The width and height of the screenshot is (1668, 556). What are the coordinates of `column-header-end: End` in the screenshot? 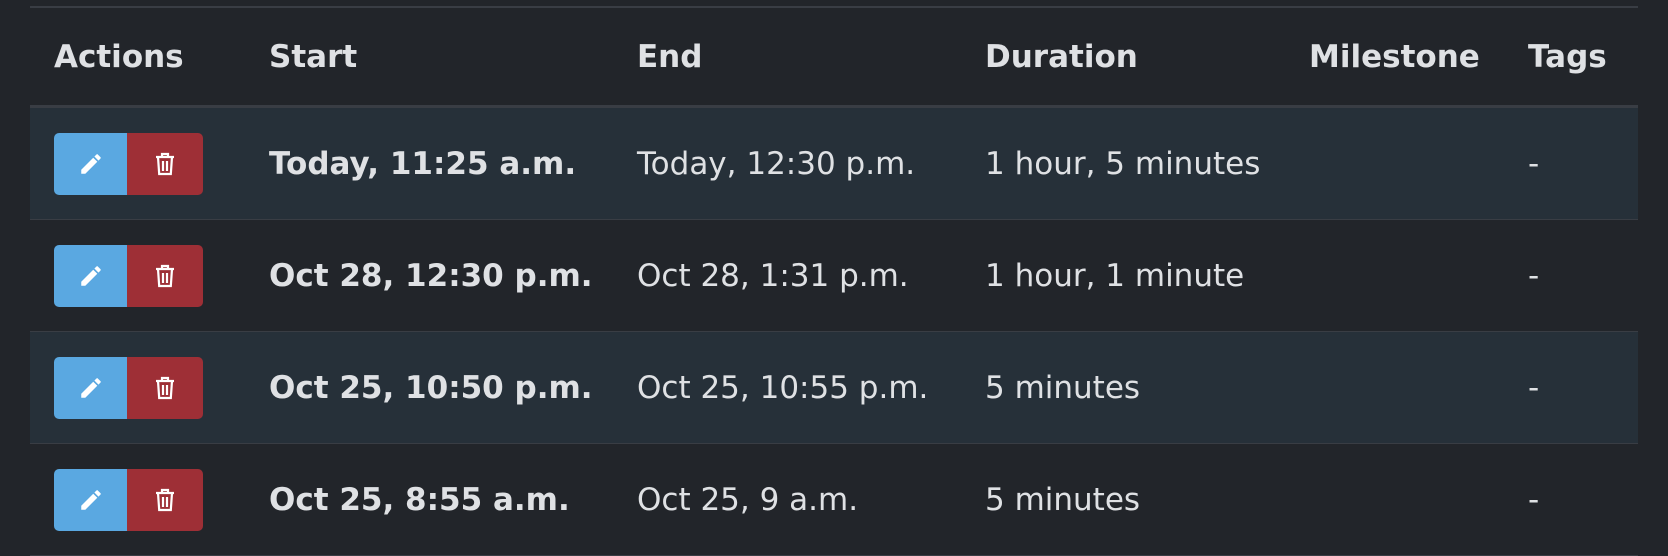 It's located at (787, 58).